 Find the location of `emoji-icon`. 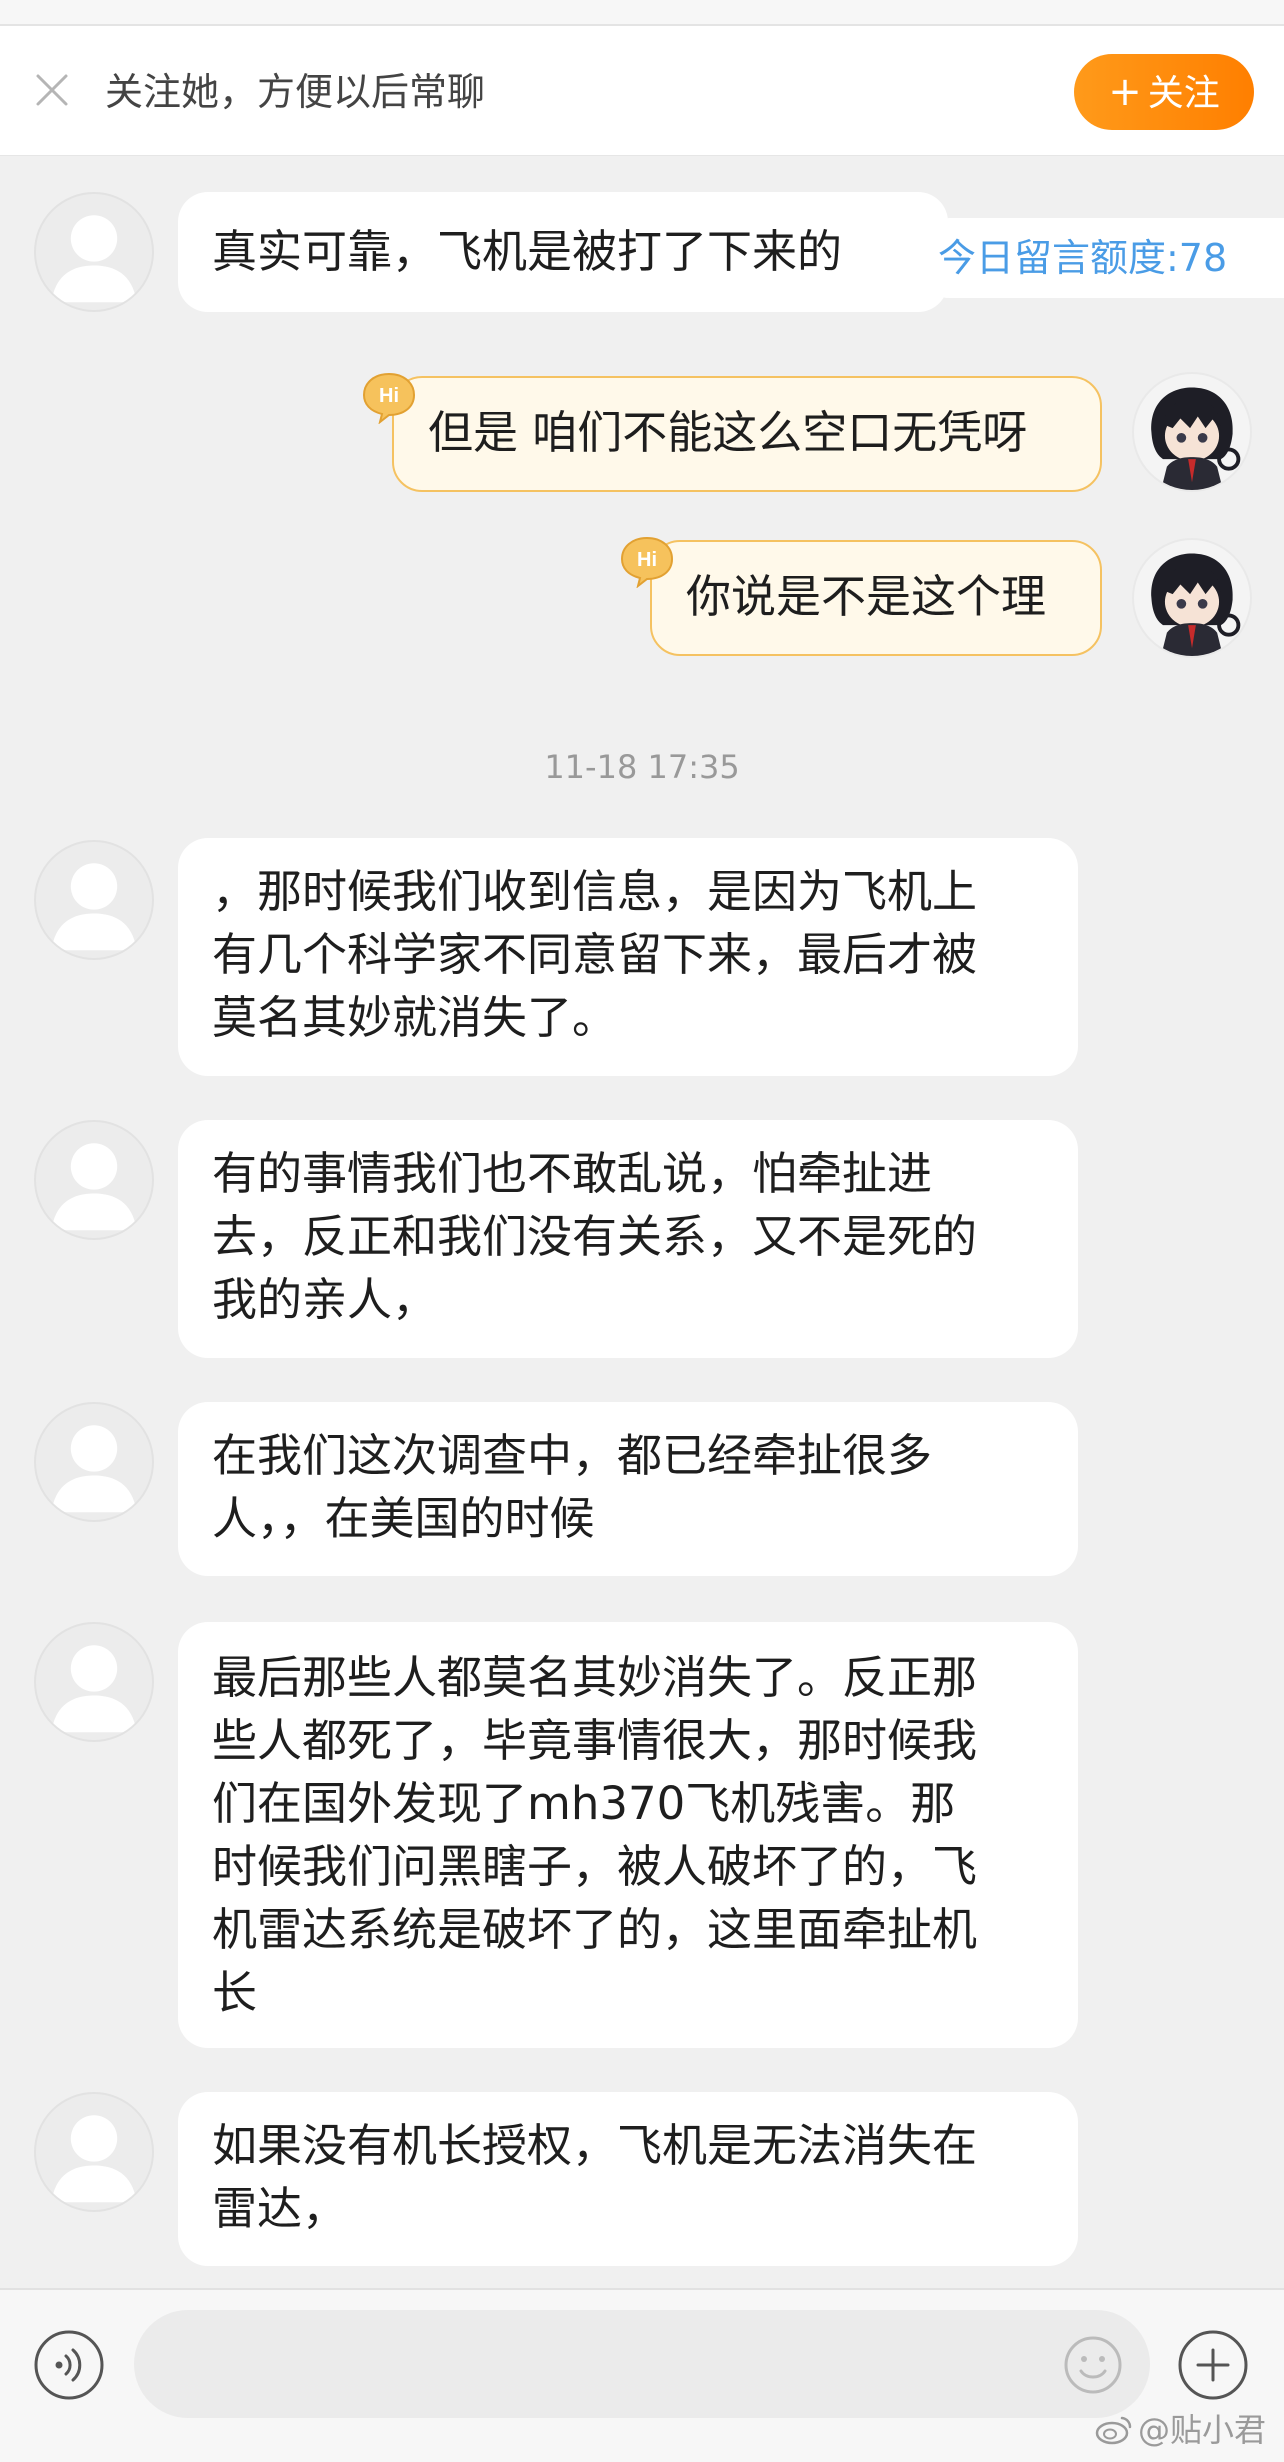

emoji-icon is located at coordinates (1093, 2365).